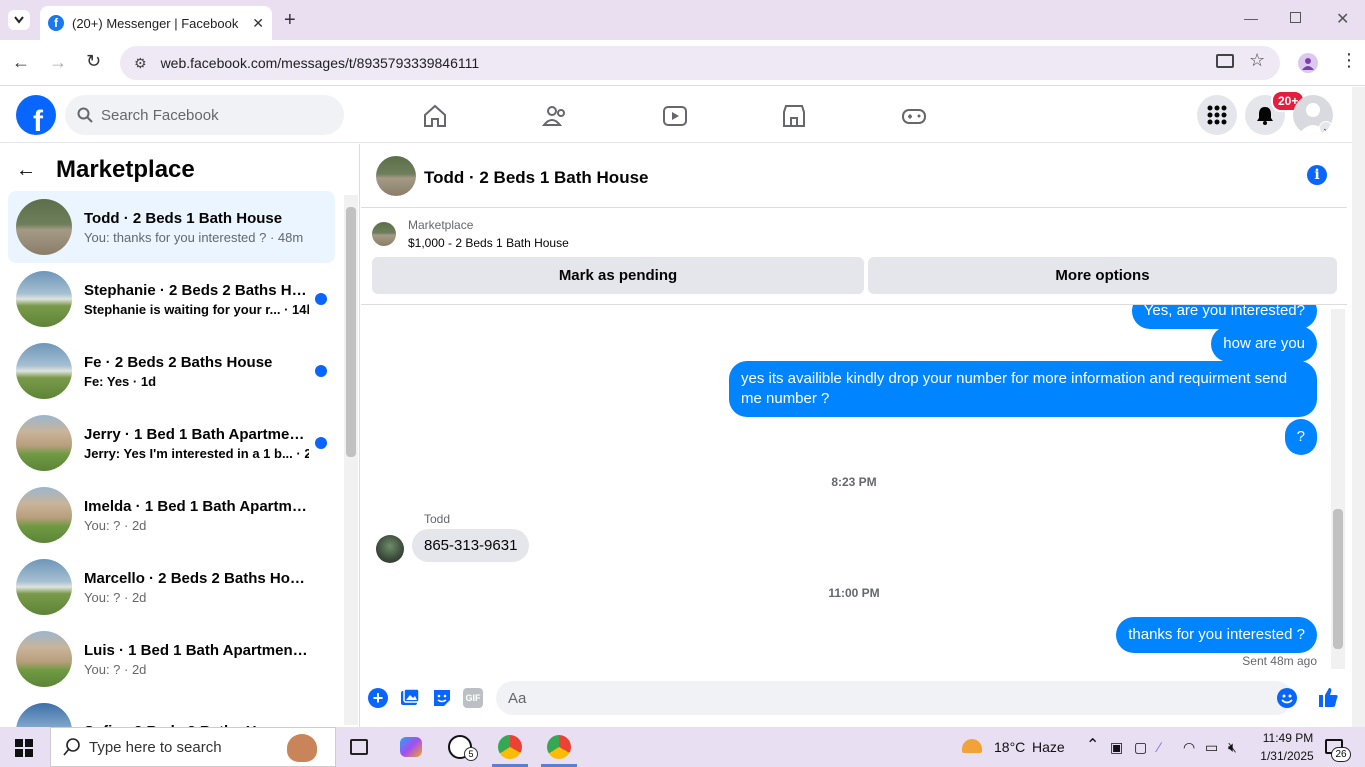 This screenshot has width=1365, height=767. I want to click on back-arrow-icon: ←, so click(26, 170).